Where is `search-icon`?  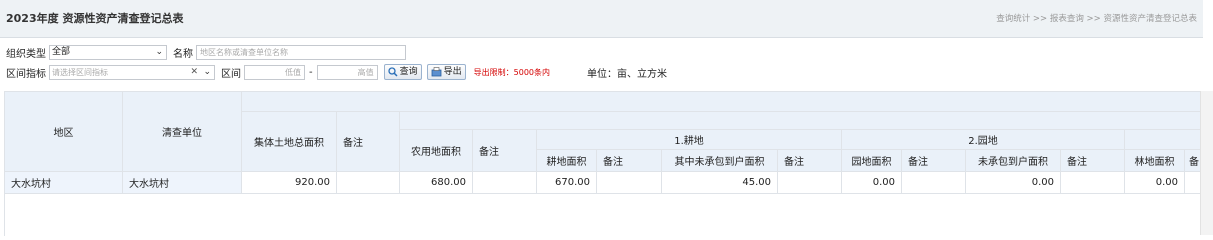
search-icon is located at coordinates (392, 72).